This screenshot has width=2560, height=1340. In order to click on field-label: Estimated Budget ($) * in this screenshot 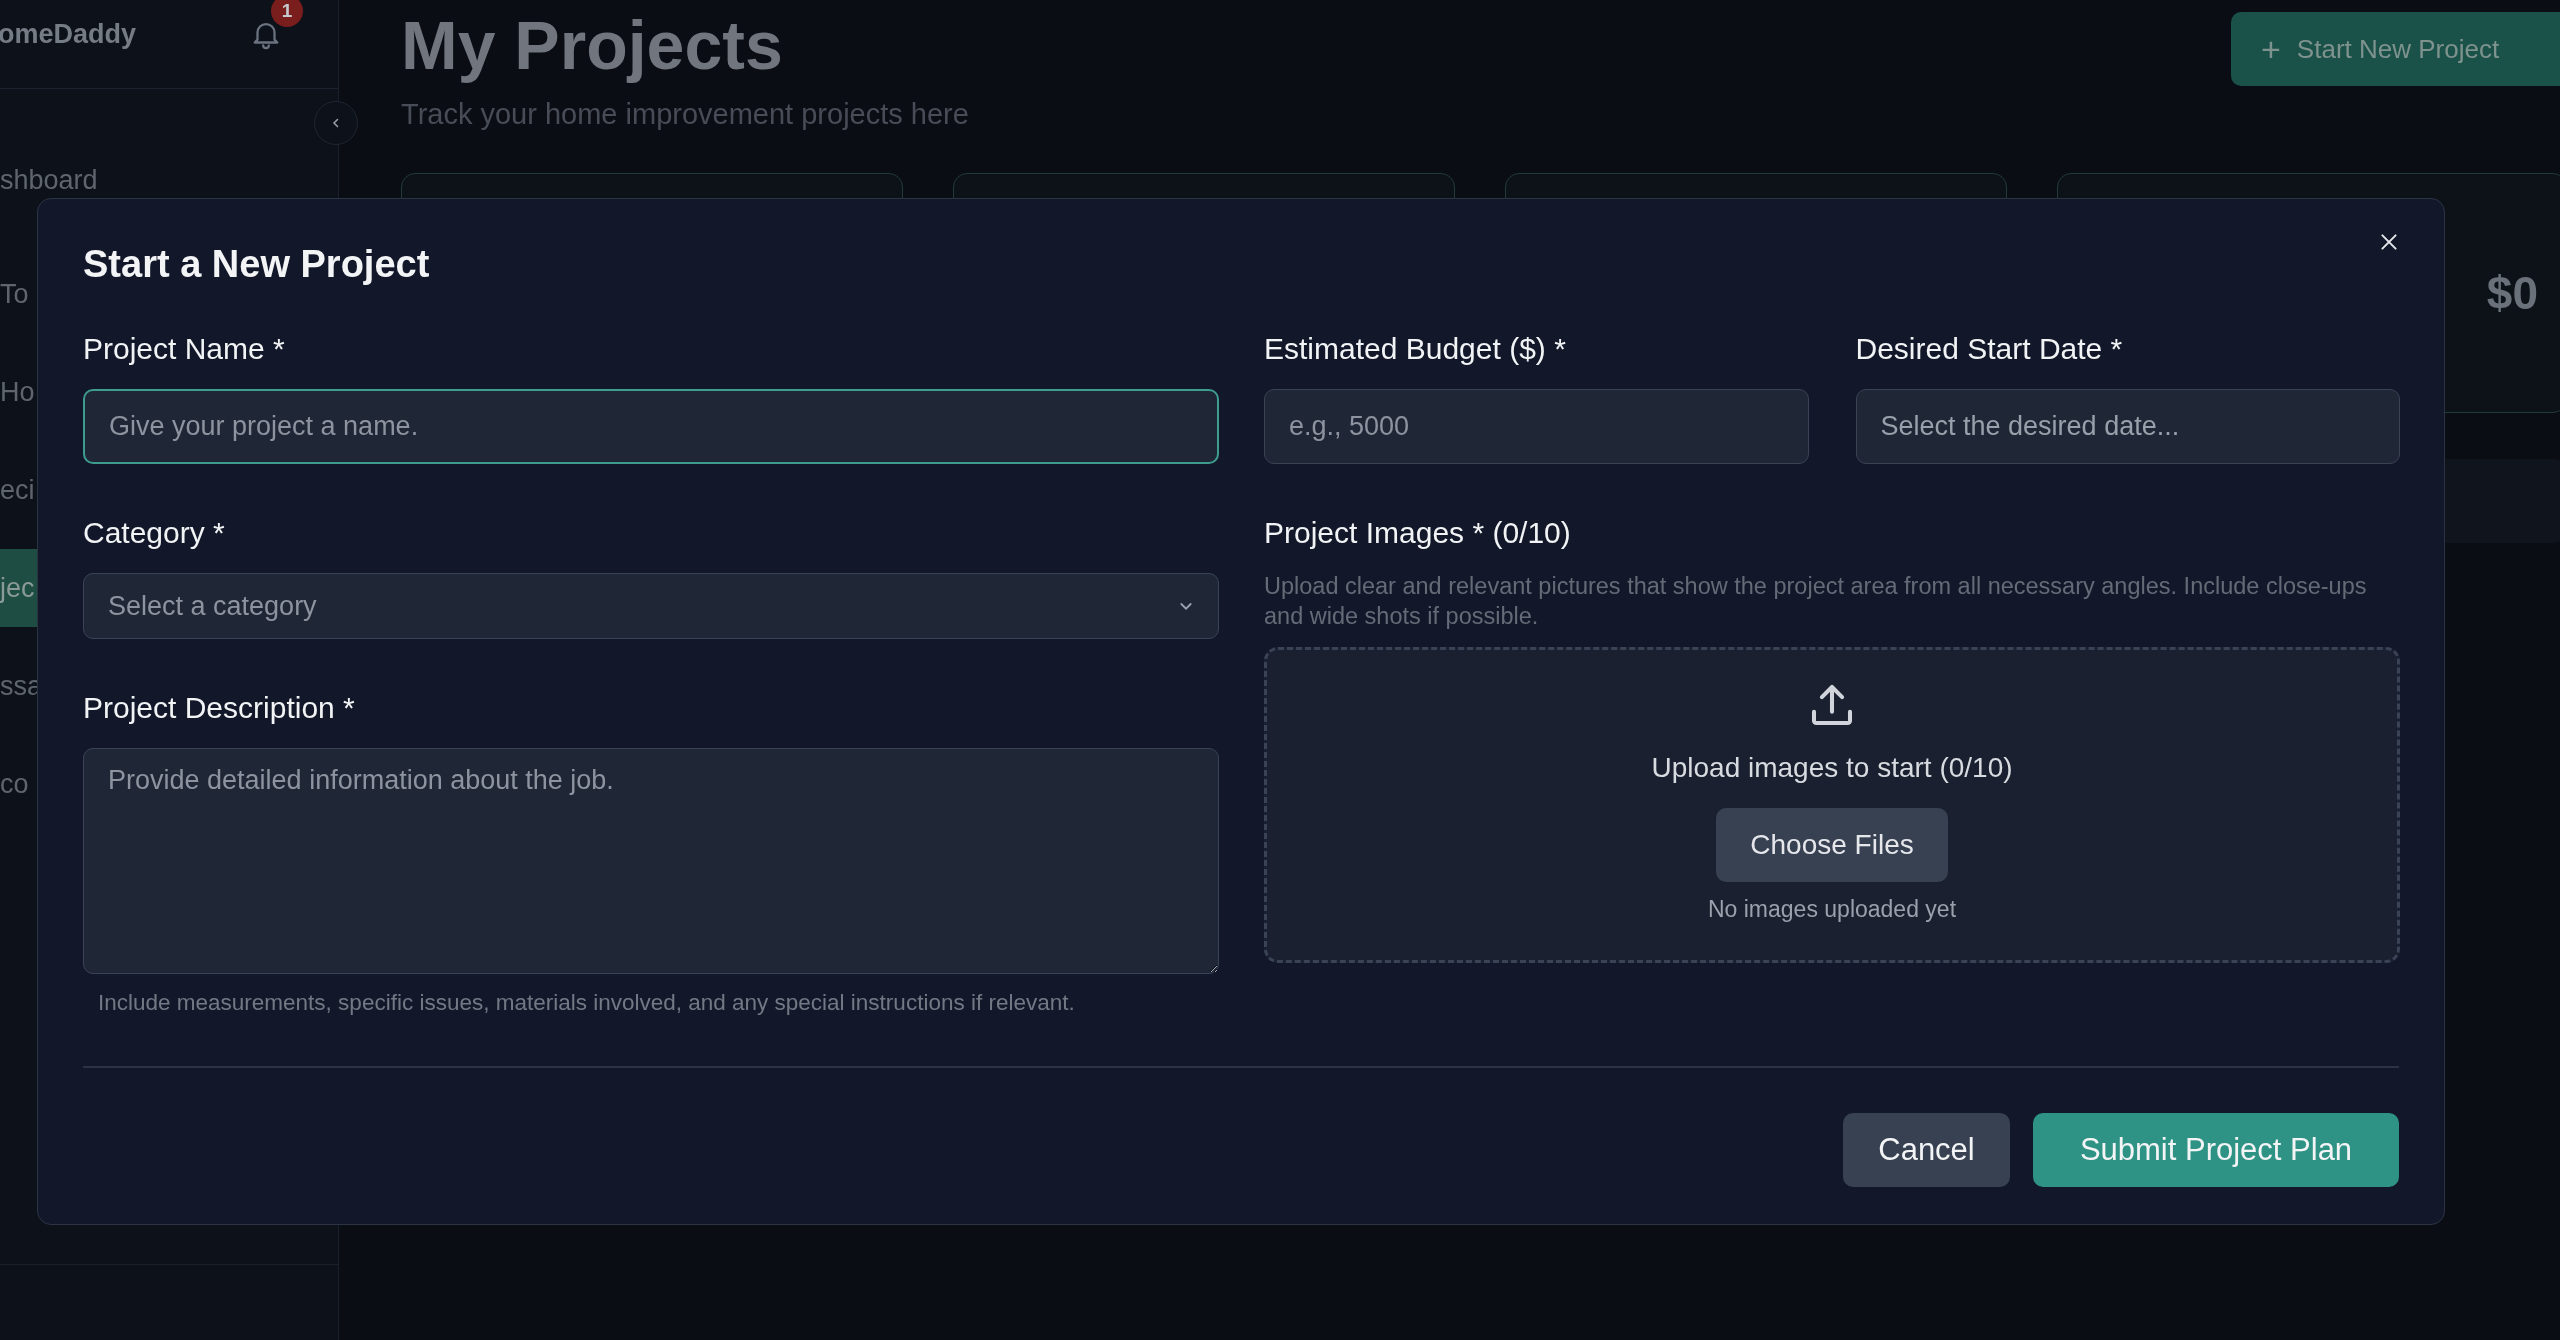, I will do `click(1415, 349)`.